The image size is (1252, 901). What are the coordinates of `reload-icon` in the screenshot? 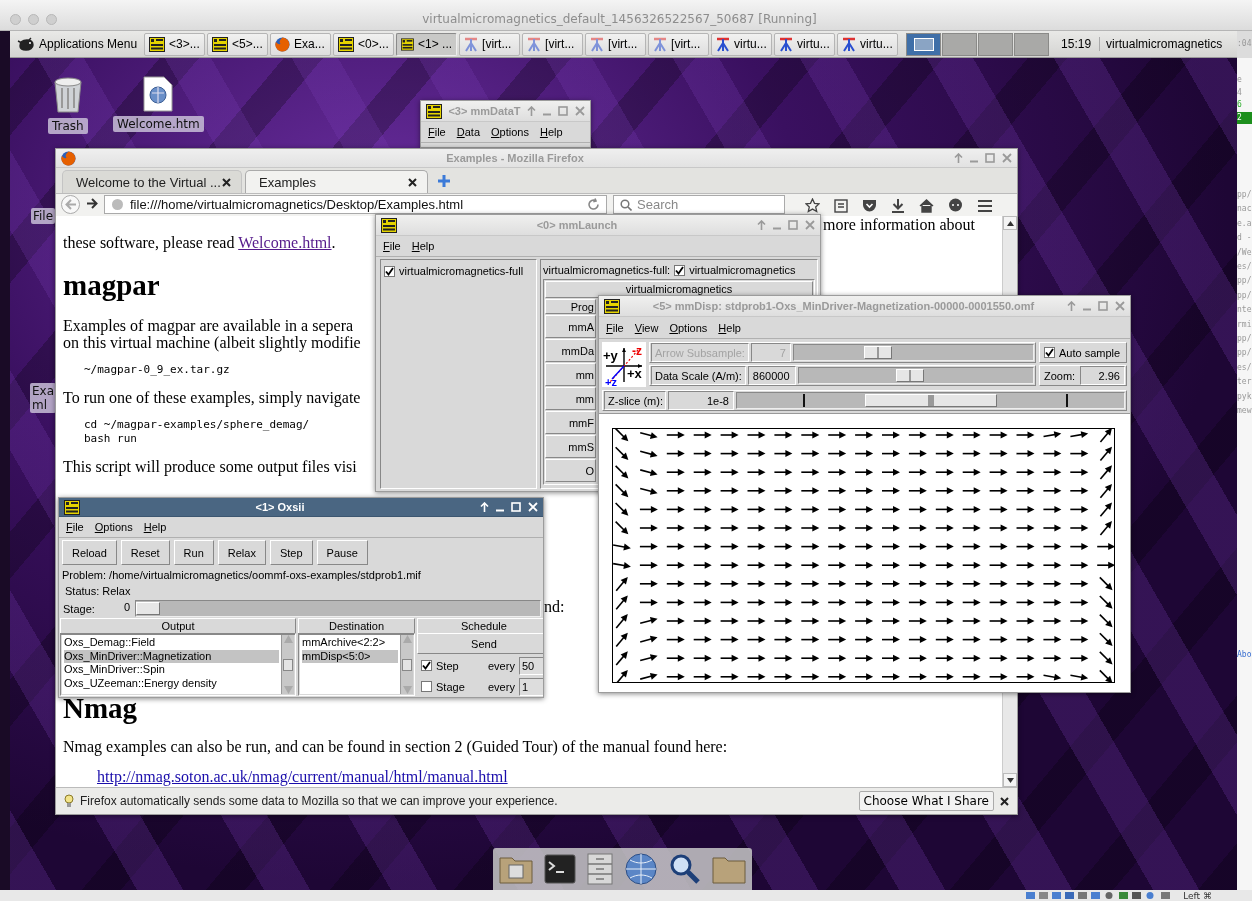 It's located at (593, 204).